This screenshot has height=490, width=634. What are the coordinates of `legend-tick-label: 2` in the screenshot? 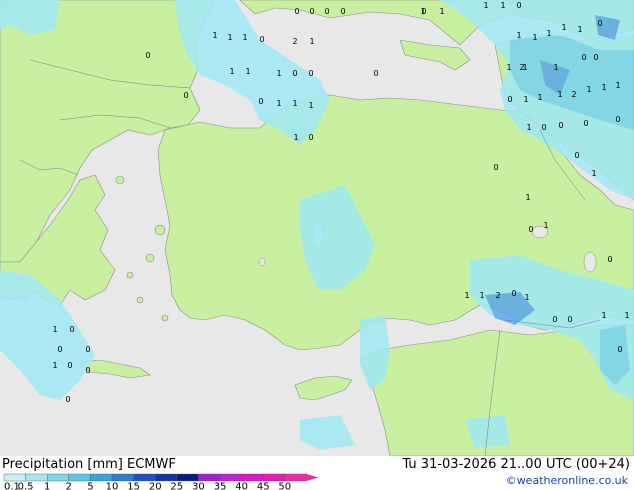 It's located at (69, 486).